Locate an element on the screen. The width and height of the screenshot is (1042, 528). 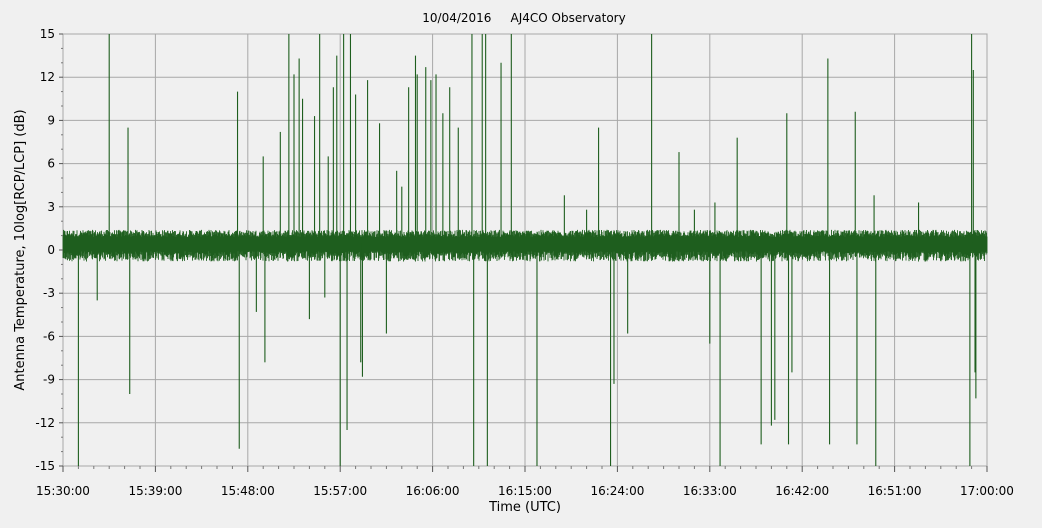
x-tick-label: 16:15:00 is located at coordinates (525, 491).